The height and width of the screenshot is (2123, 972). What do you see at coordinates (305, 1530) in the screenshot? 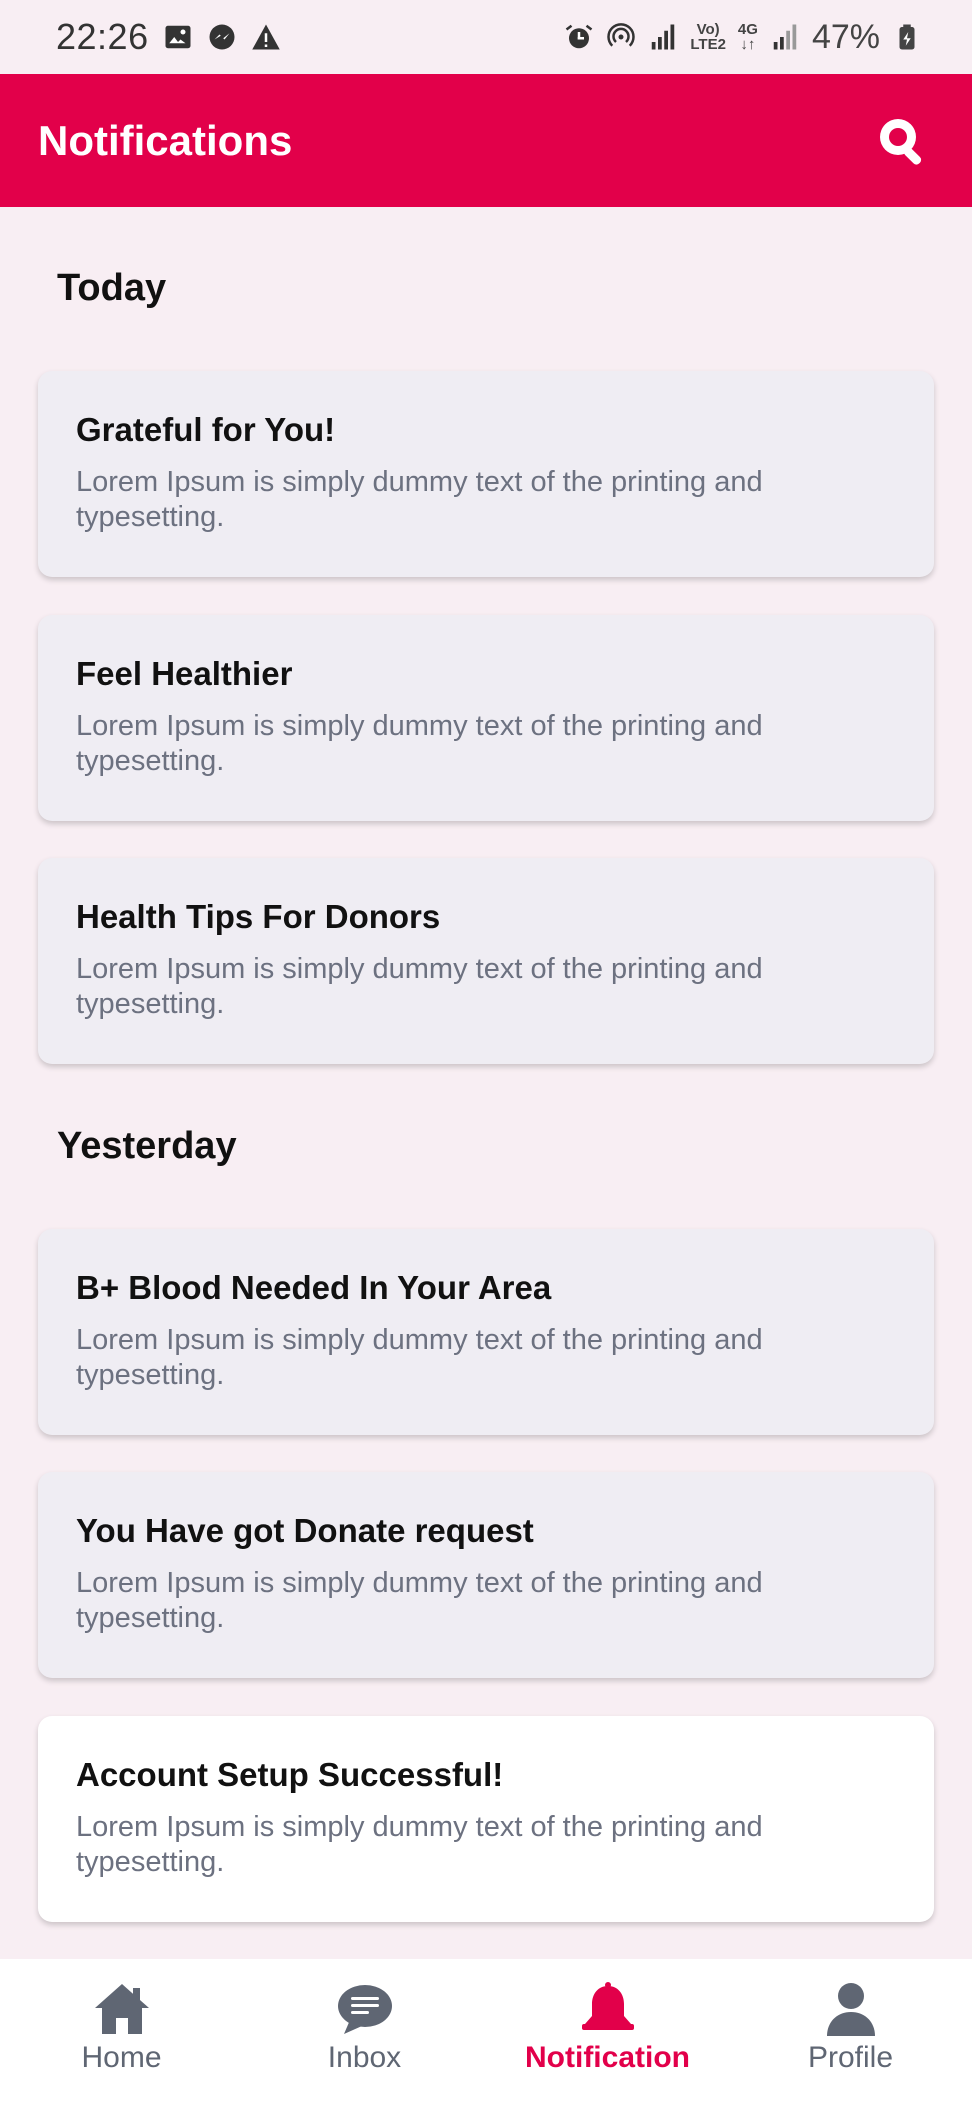
I see `notification-title: You Have got Donate request` at bounding box center [305, 1530].